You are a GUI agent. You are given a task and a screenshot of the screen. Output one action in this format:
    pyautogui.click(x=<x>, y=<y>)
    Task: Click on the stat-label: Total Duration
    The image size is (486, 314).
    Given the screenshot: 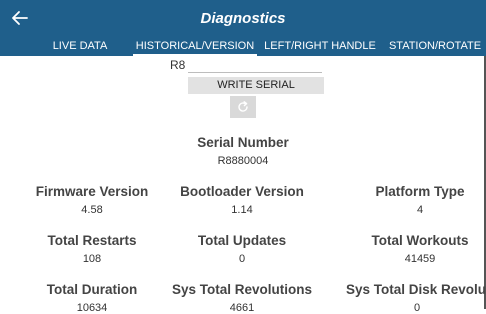 What is the action you would take?
    pyautogui.click(x=92, y=289)
    